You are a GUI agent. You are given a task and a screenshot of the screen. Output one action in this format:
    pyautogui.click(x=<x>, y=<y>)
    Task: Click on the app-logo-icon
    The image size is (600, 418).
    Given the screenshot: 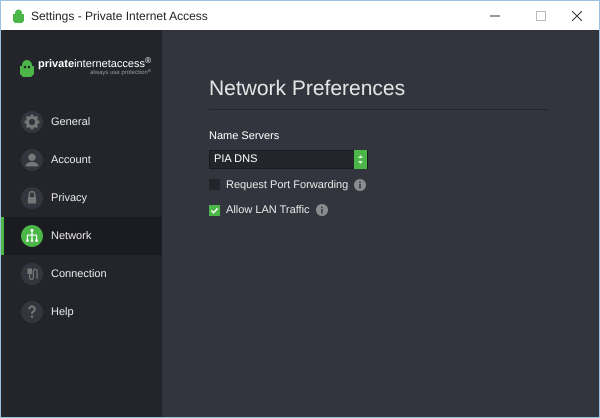 What is the action you would take?
    pyautogui.click(x=18, y=15)
    